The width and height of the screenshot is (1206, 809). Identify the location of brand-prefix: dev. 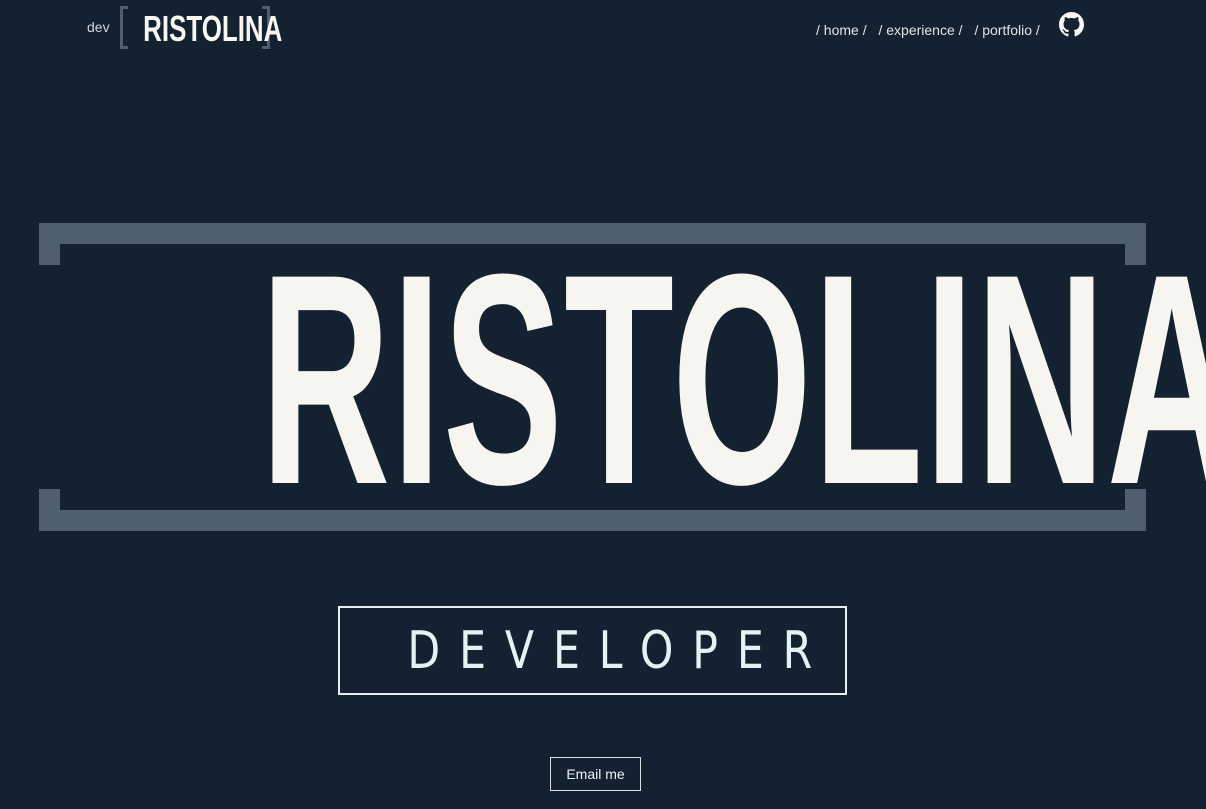
(98, 27).